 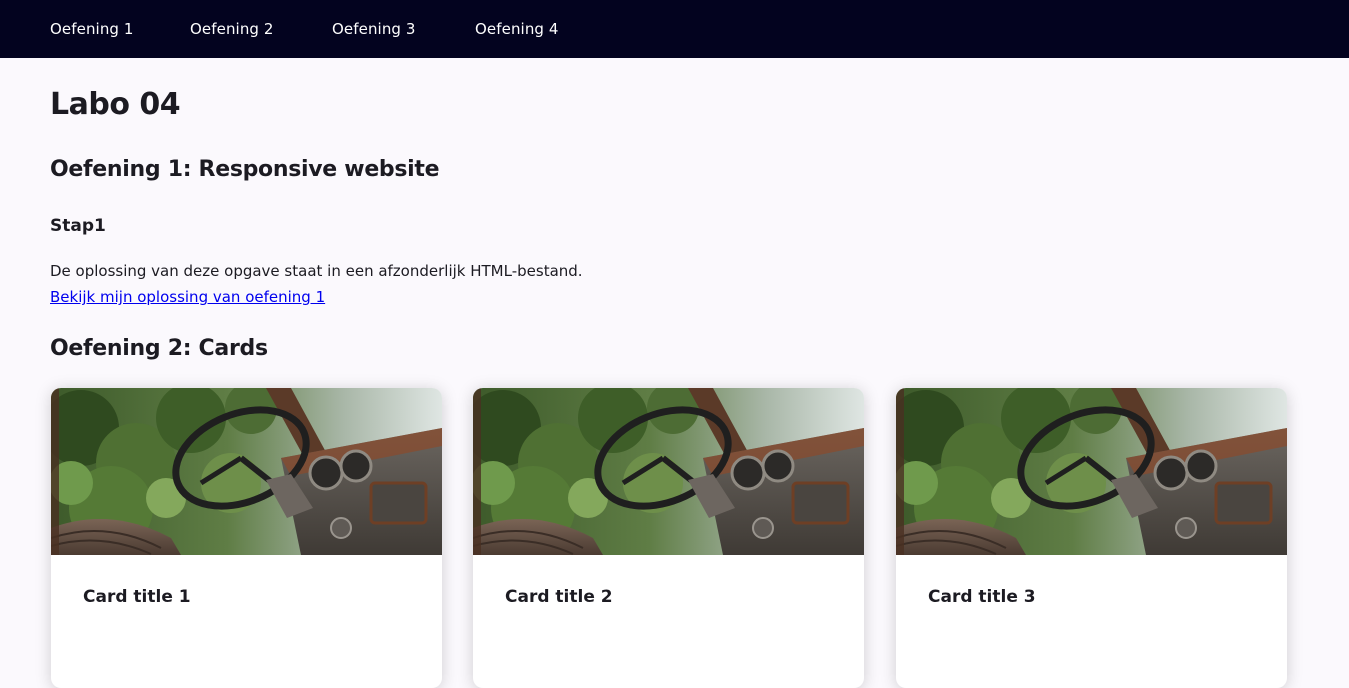 I want to click on card-title: Card title 1, so click(x=137, y=597).